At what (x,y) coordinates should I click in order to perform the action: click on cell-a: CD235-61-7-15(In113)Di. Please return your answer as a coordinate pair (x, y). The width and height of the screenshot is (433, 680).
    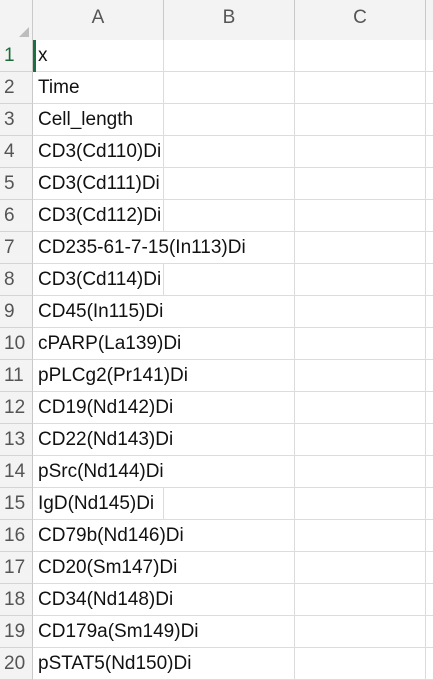
    Looking at the image, I should click on (139, 248).